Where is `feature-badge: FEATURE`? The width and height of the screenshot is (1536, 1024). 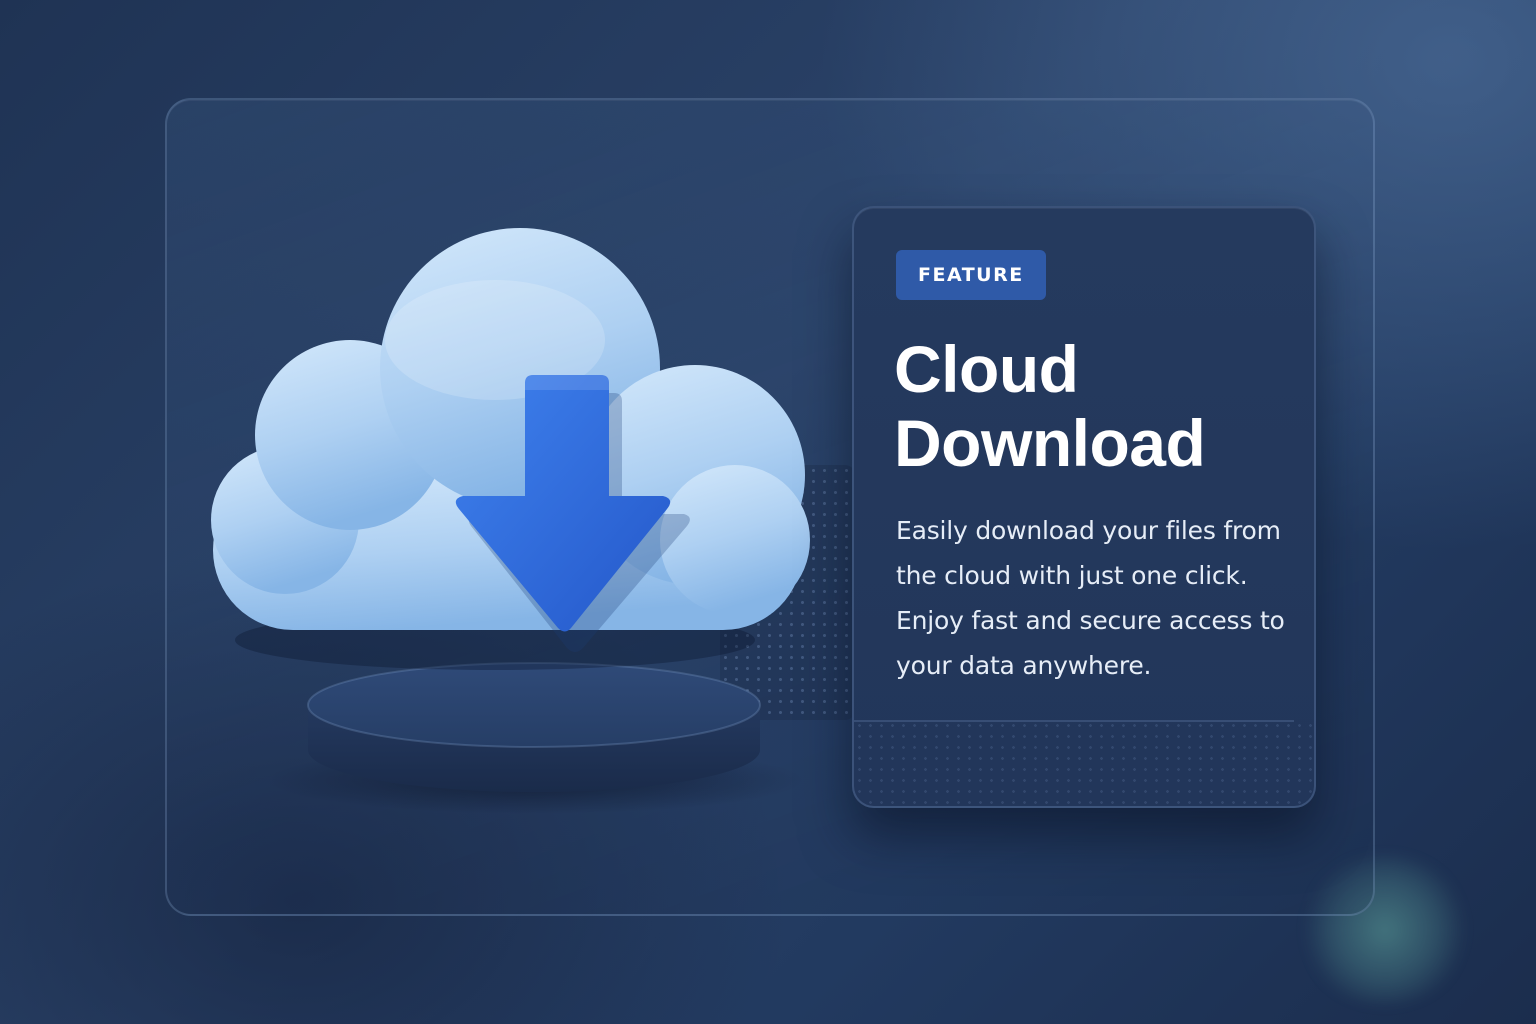
feature-badge: FEATURE is located at coordinates (971, 275).